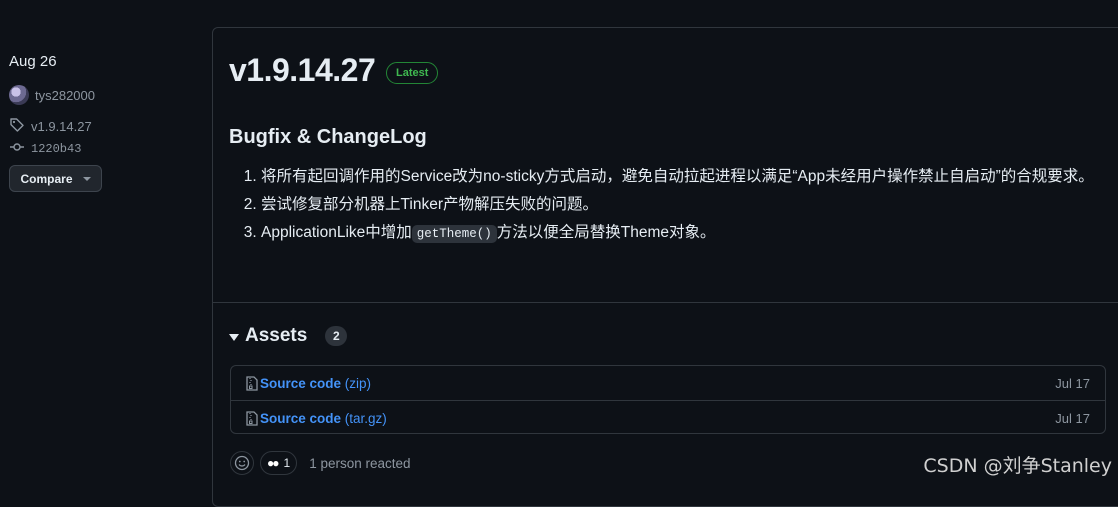 This screenshot has height=507, width=1118. I want to click on add-reaction-button, so click(242, 463).